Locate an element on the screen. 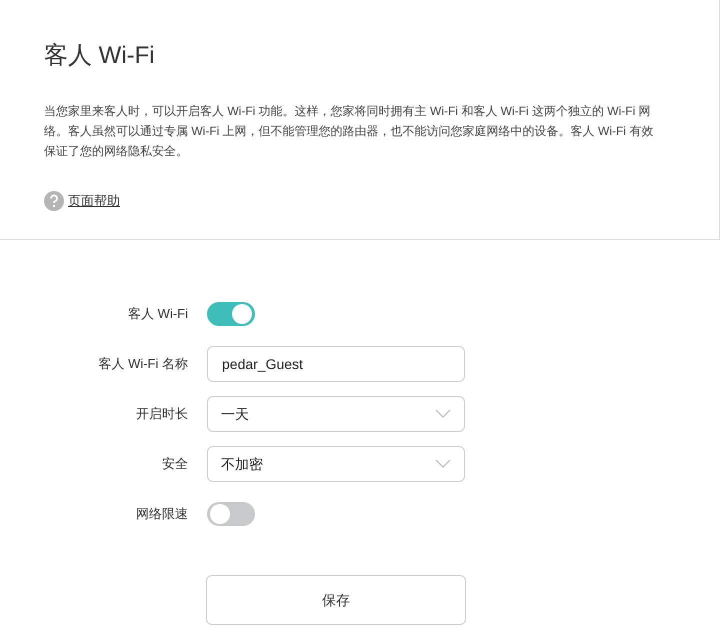 This screenshot has height=644, width=720. field-label: 安全 is located at coordinates (174, 464).